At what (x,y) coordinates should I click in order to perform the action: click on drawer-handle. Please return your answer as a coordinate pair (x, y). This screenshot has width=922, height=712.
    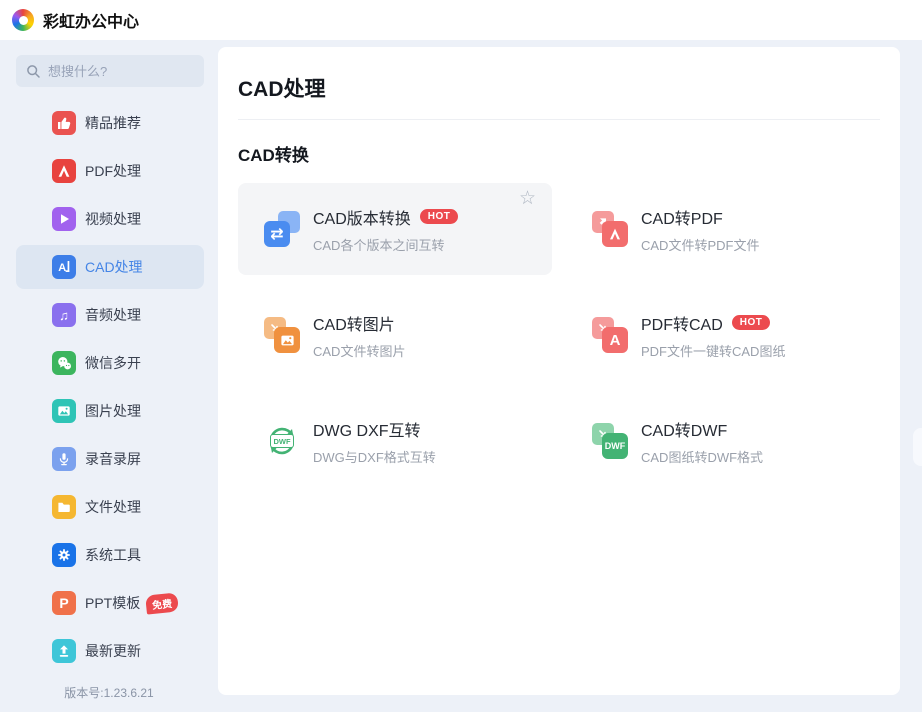
    Looking at the image, I should click on (917, 447).